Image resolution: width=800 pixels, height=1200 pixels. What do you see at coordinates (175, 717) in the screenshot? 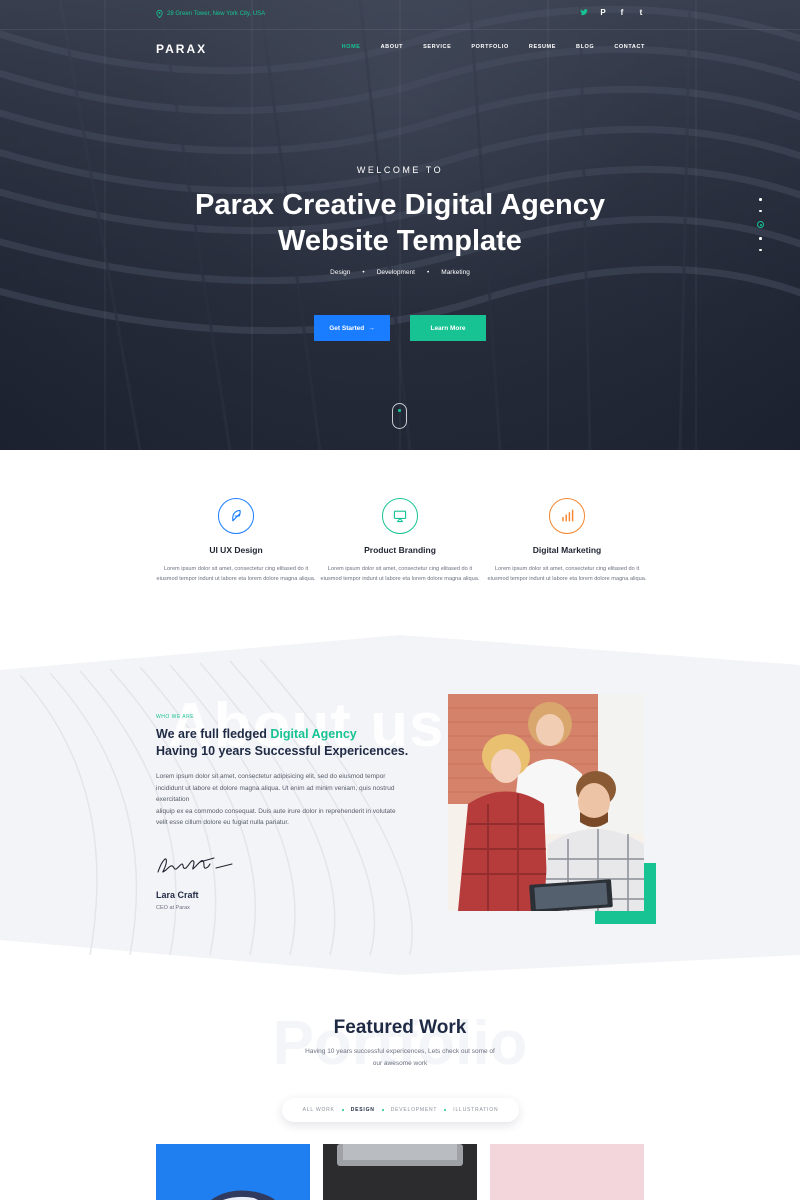
I see `about-eyebrow: WHO WE ARE` at bounding box center [175, 717].